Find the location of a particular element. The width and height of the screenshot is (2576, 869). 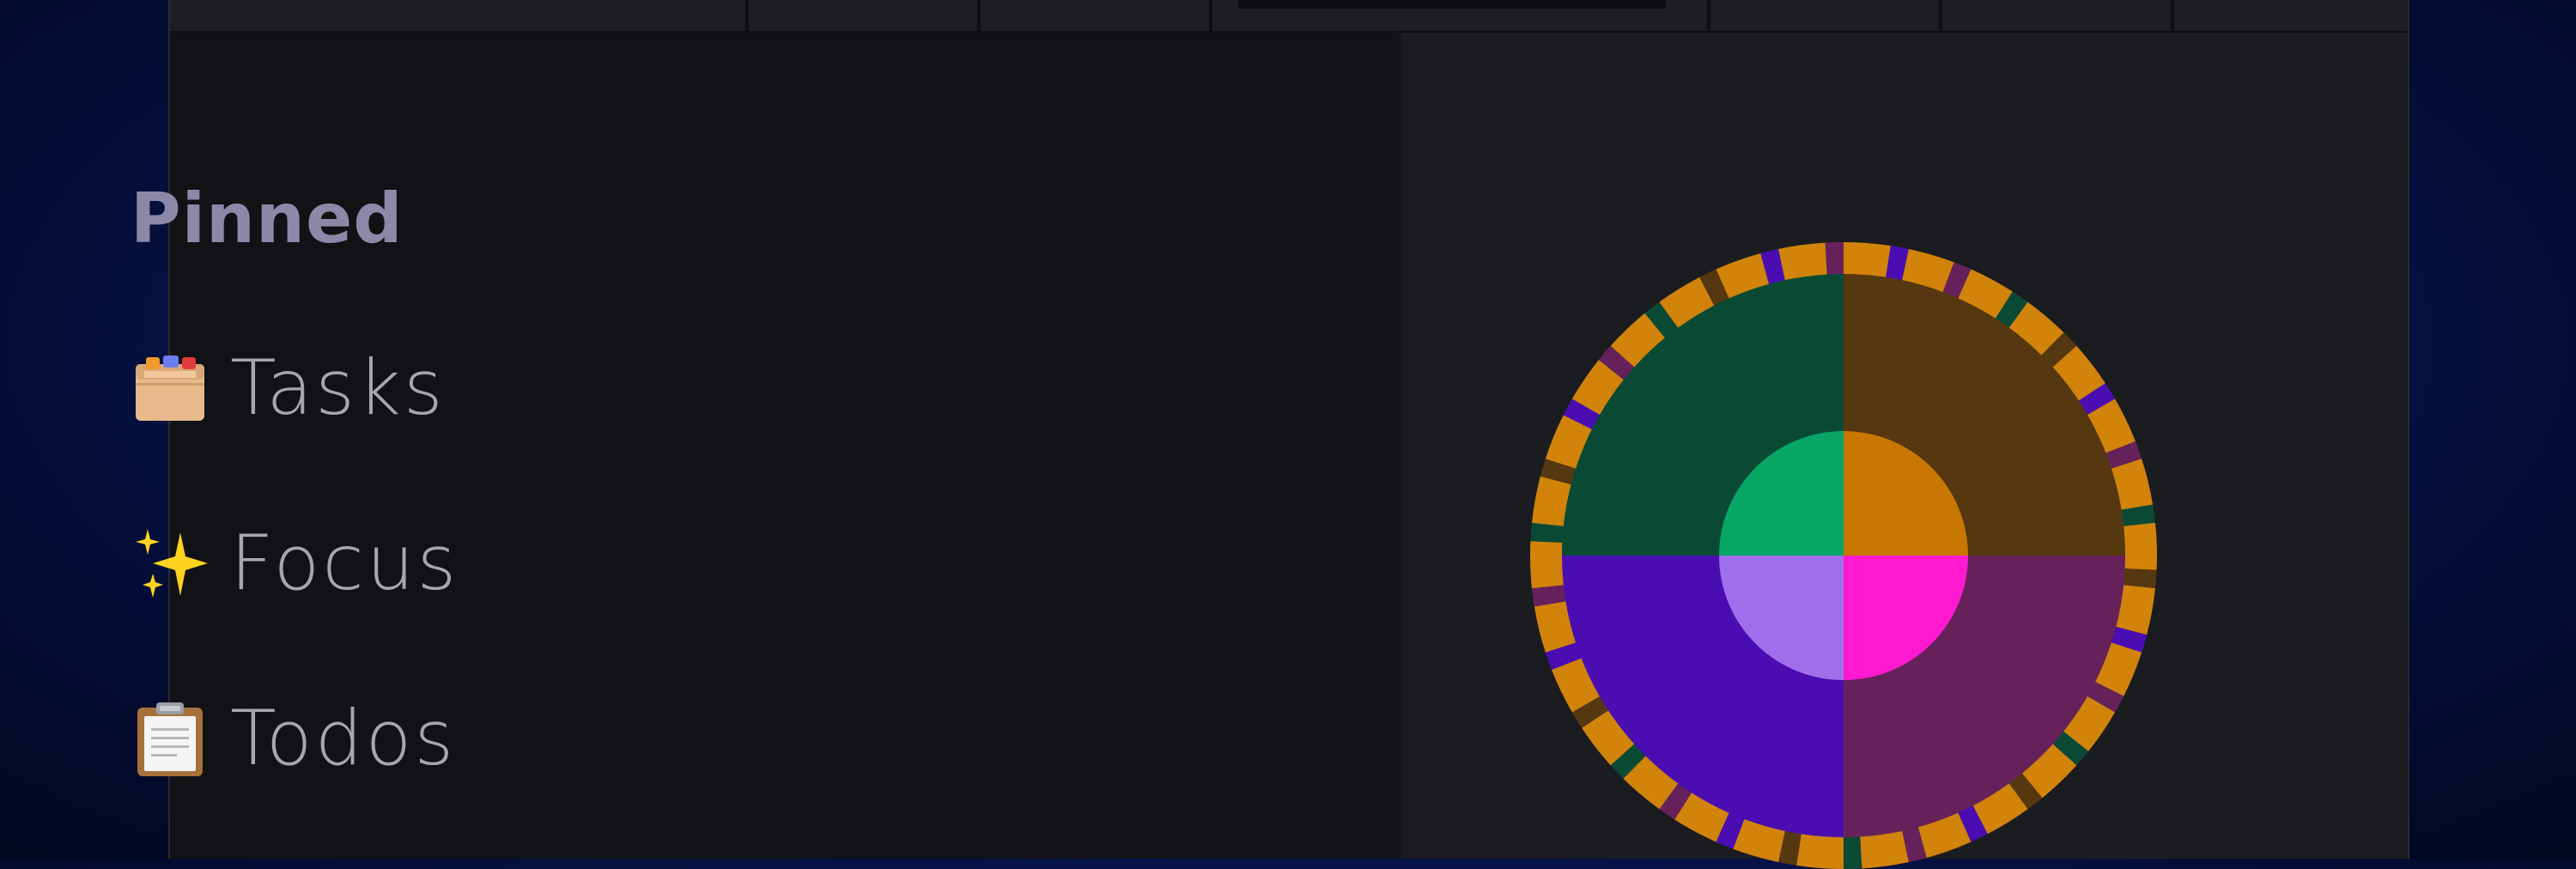

pinned-item-label: Tasks is located at coordinates (338, 387).